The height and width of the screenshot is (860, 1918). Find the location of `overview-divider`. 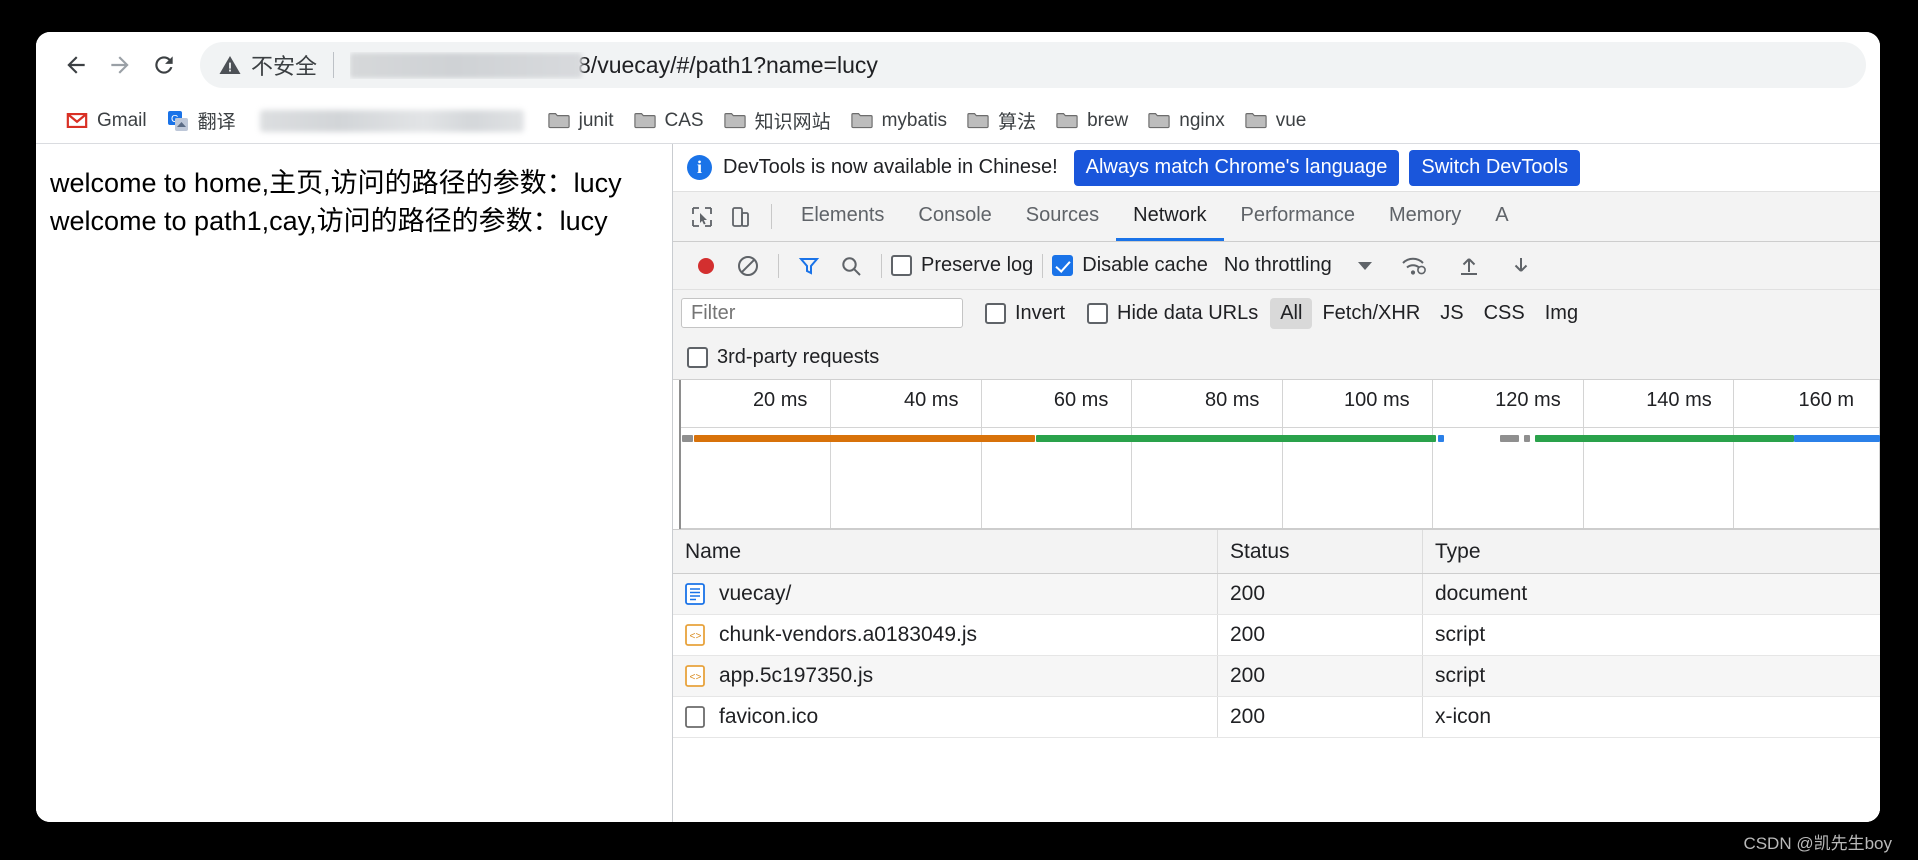

overview-divider is located at coordinates (1280, 427).